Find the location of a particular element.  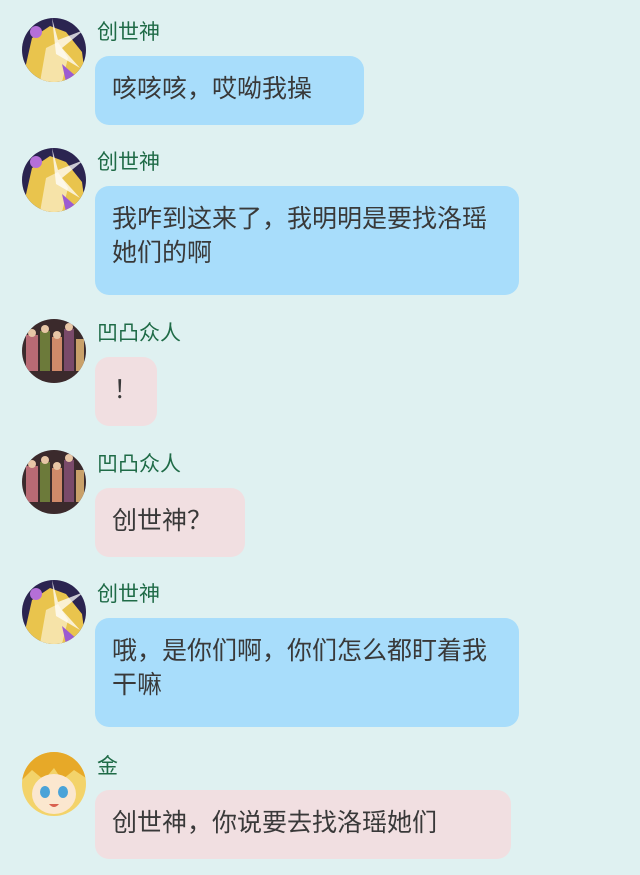

message-bubble: 创世神？ is located at coordinates (170, 522).